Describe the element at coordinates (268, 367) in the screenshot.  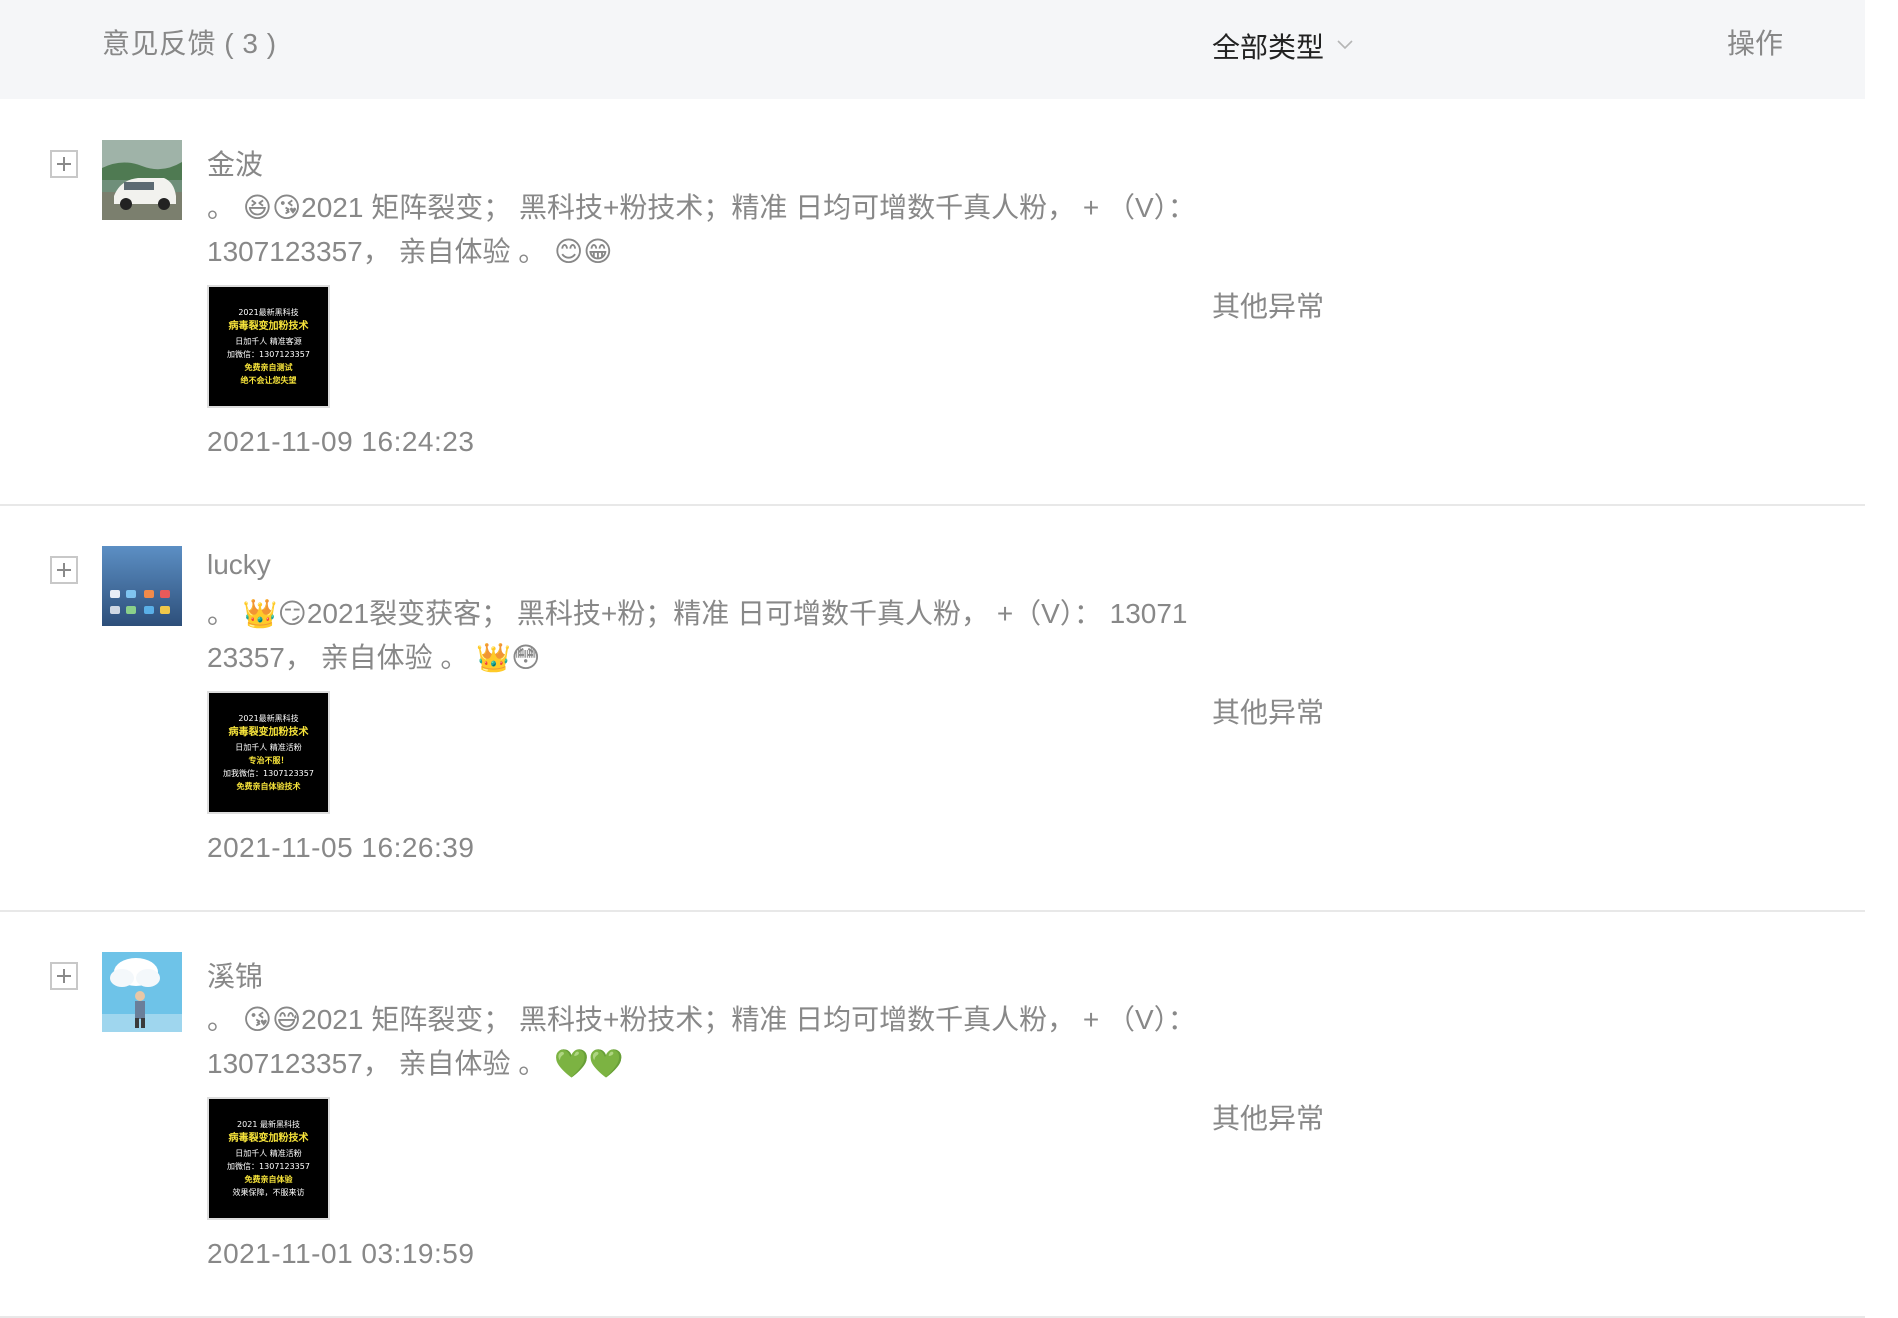
I see `thumb-text: 免费亲自测试` at that location.